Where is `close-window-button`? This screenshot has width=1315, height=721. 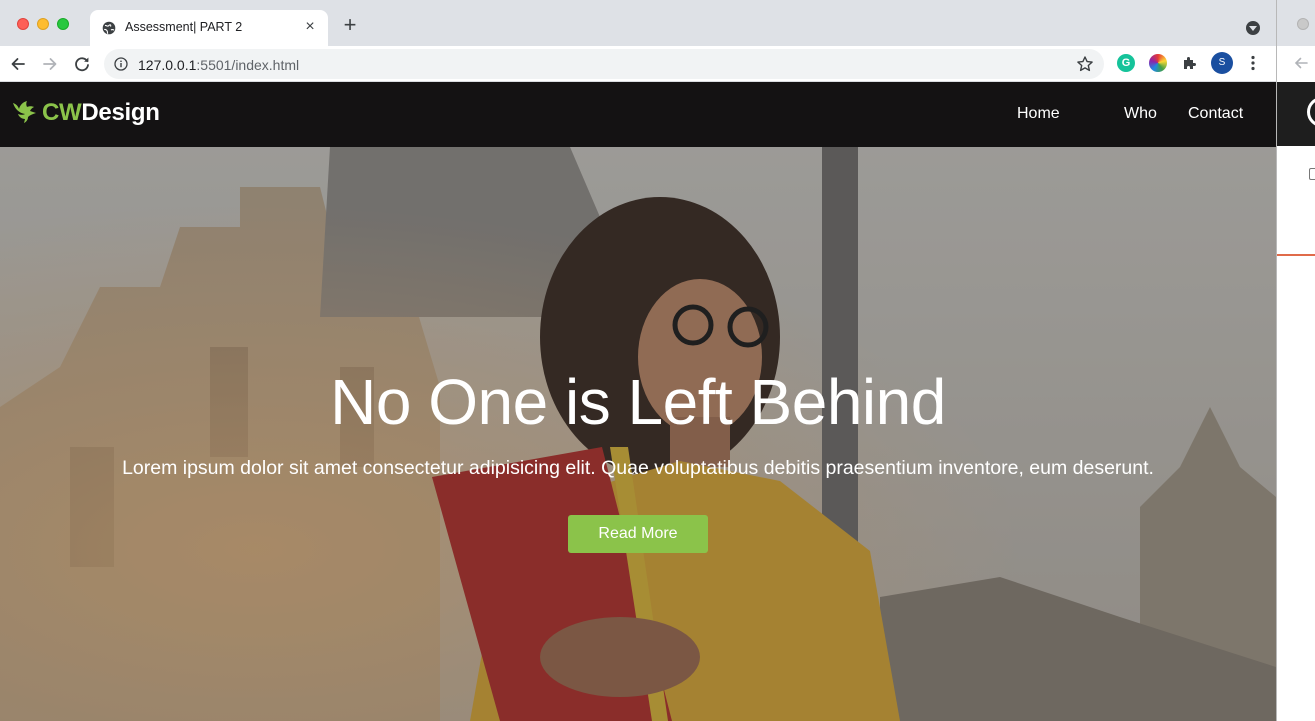
close-window-button is located at coordinates (23, 24).